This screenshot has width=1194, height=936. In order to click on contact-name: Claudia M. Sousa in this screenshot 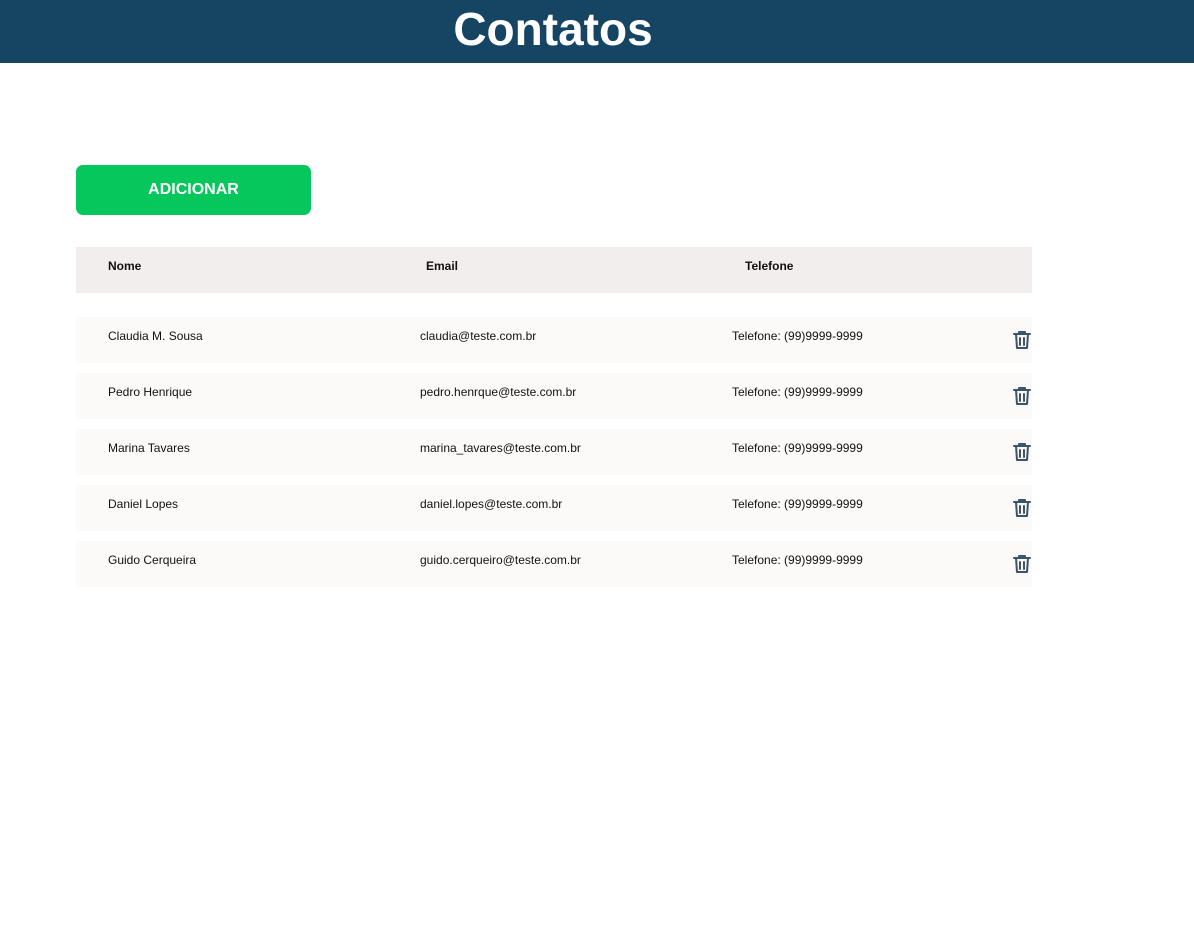, I will do `click(155, 336)`.